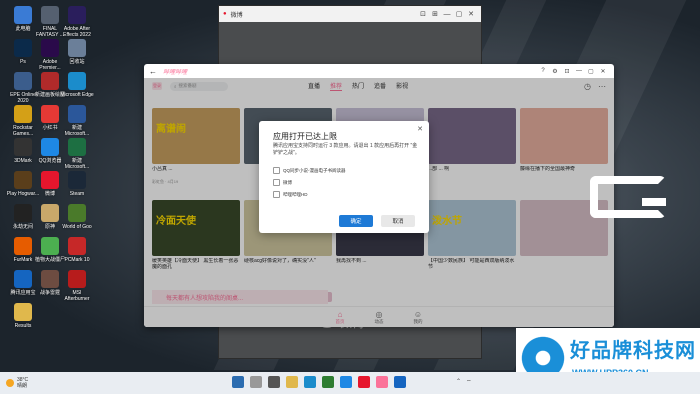 This screenshot has width=700, height=394. I want to click on help-icon: ?, so click(543, 71).